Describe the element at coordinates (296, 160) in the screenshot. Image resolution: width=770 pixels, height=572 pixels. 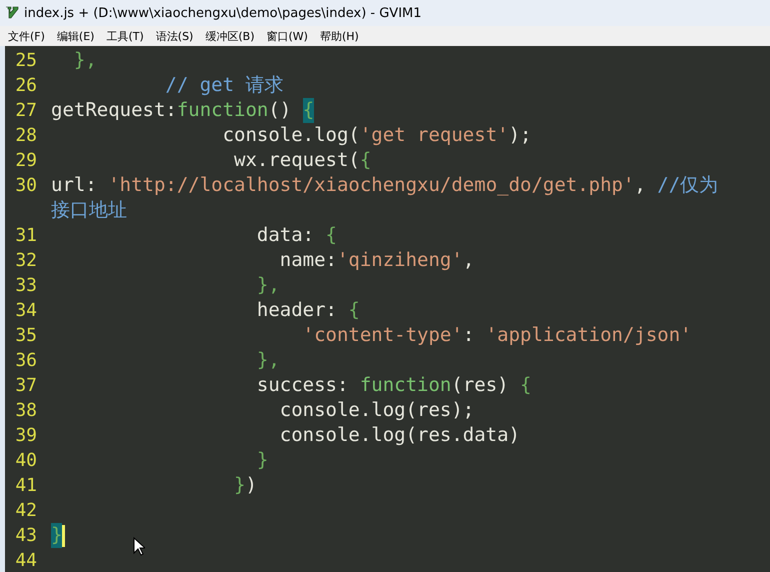
I see `code-text: wx.request(` at that location.